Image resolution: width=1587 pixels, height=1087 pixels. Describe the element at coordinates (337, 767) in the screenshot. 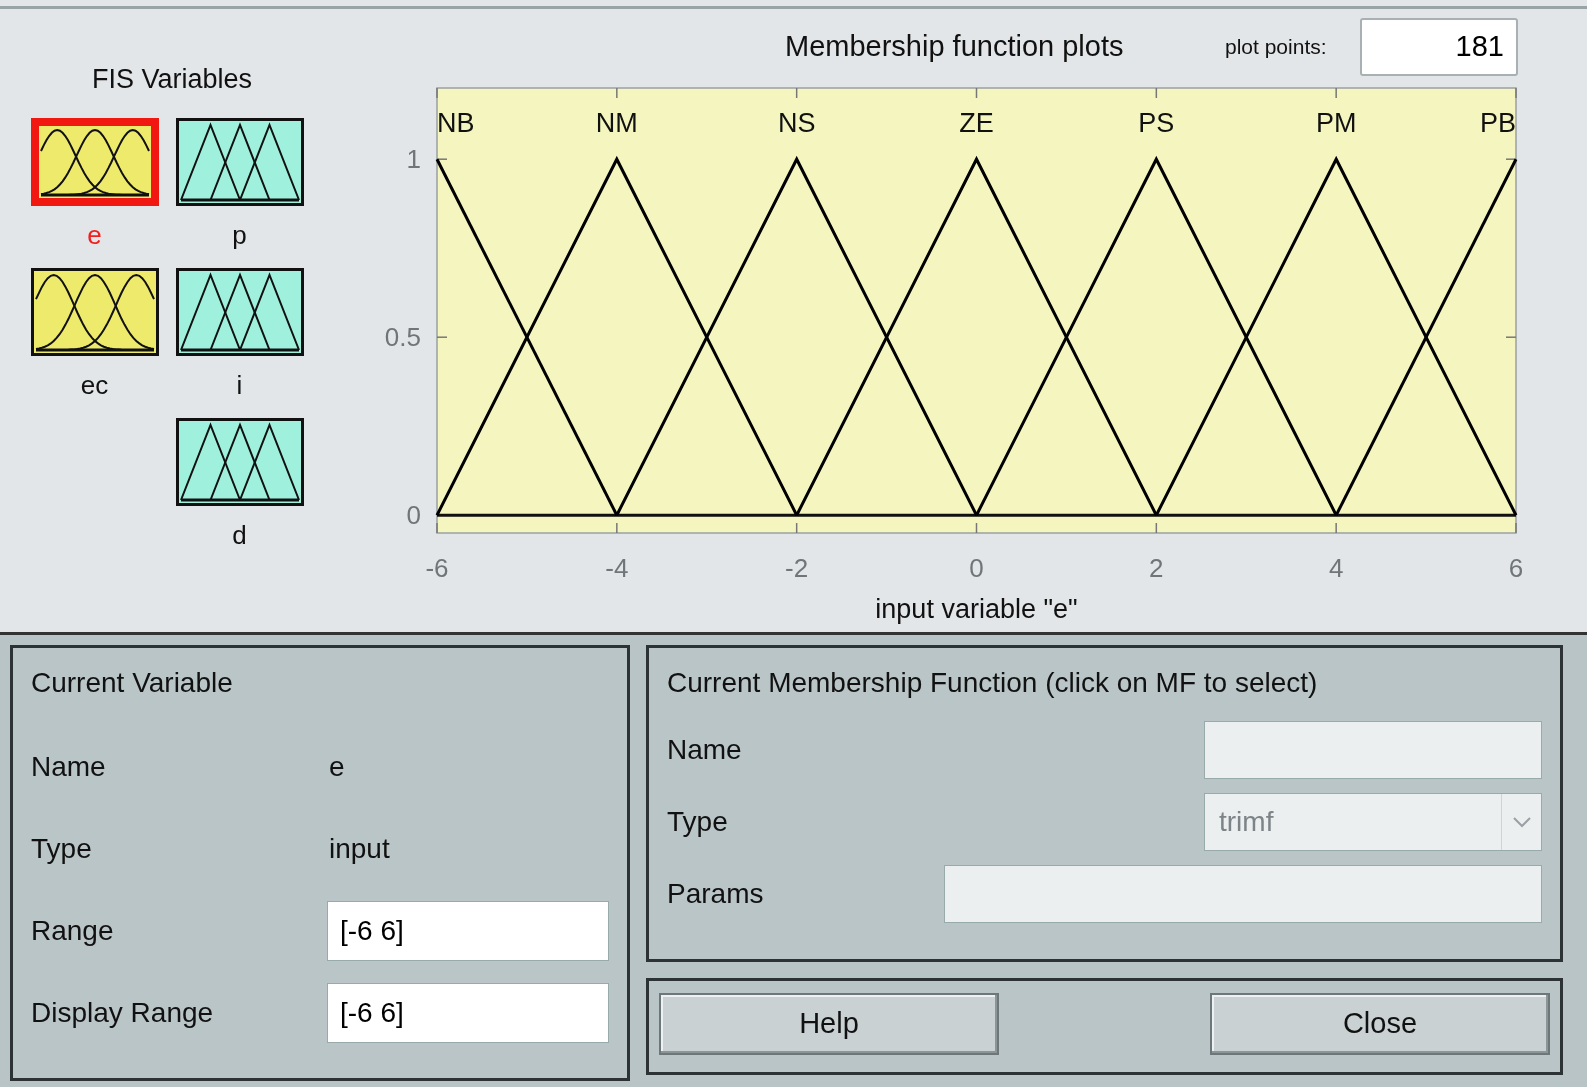

I see `field-value: e` at that location.